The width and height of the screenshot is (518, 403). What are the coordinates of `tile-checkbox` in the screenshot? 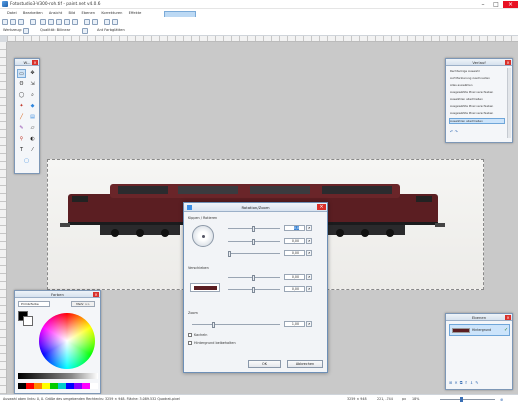 It's located at (190, 335).